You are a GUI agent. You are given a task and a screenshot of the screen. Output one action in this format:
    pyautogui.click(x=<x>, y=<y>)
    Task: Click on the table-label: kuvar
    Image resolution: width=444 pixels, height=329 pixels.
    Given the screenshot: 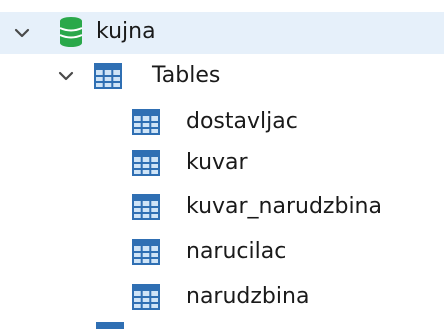 What is the action you would take?
    pyautogui.click(x=217, y=162)
    